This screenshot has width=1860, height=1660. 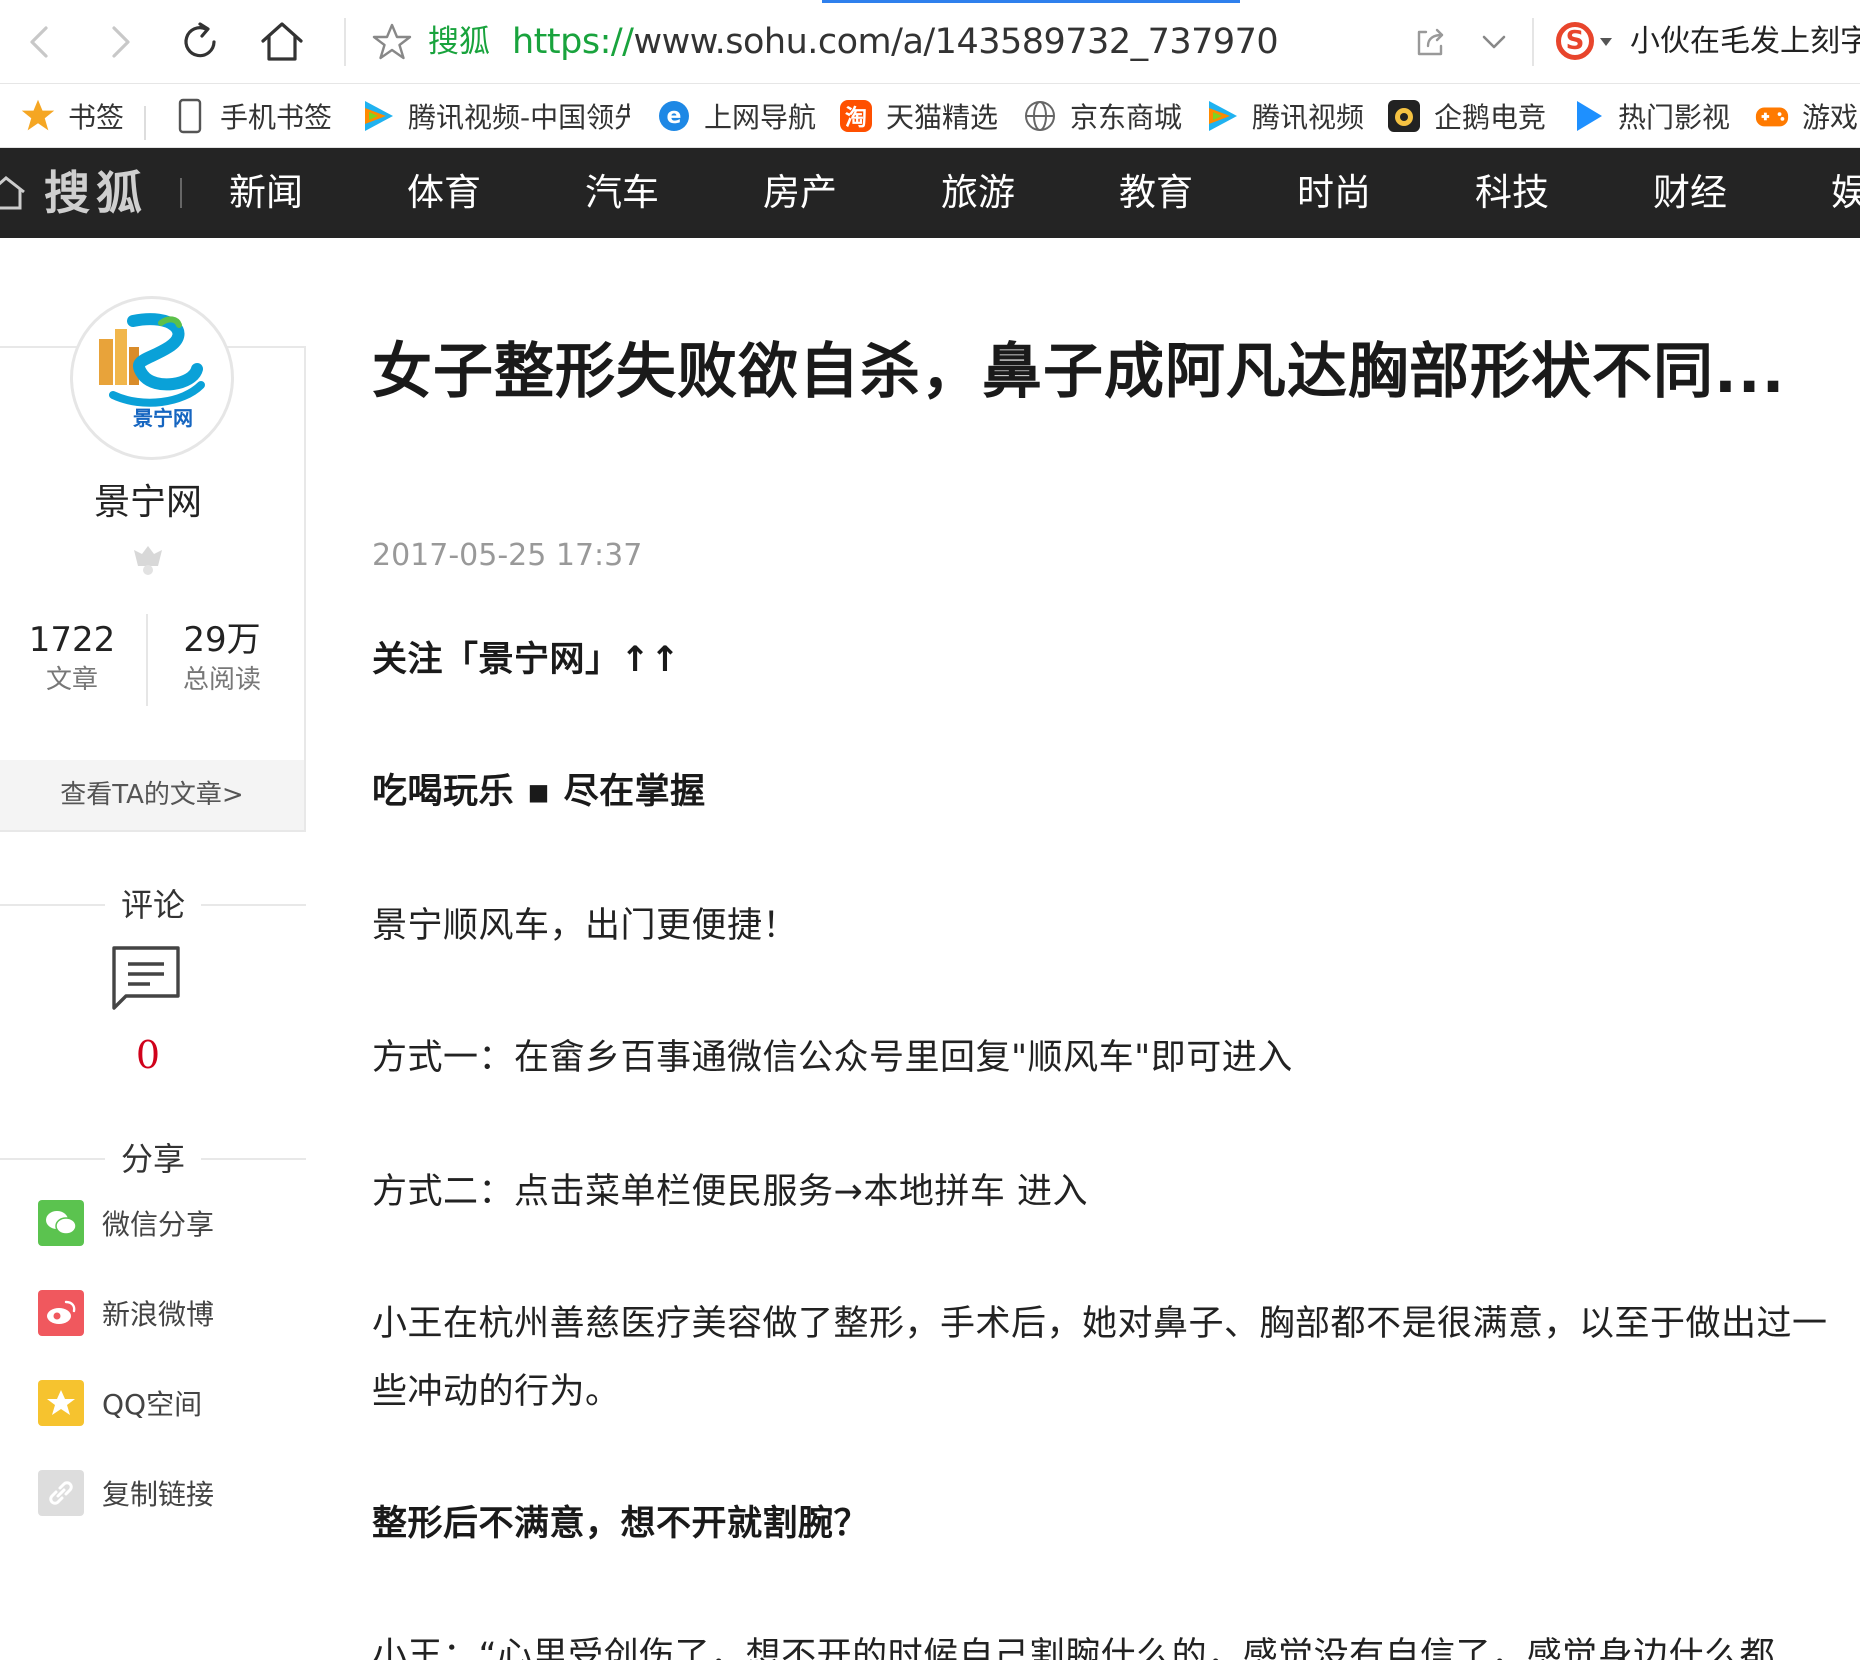 I want to click on share-title: 分享, so click(x=152, y=1159).